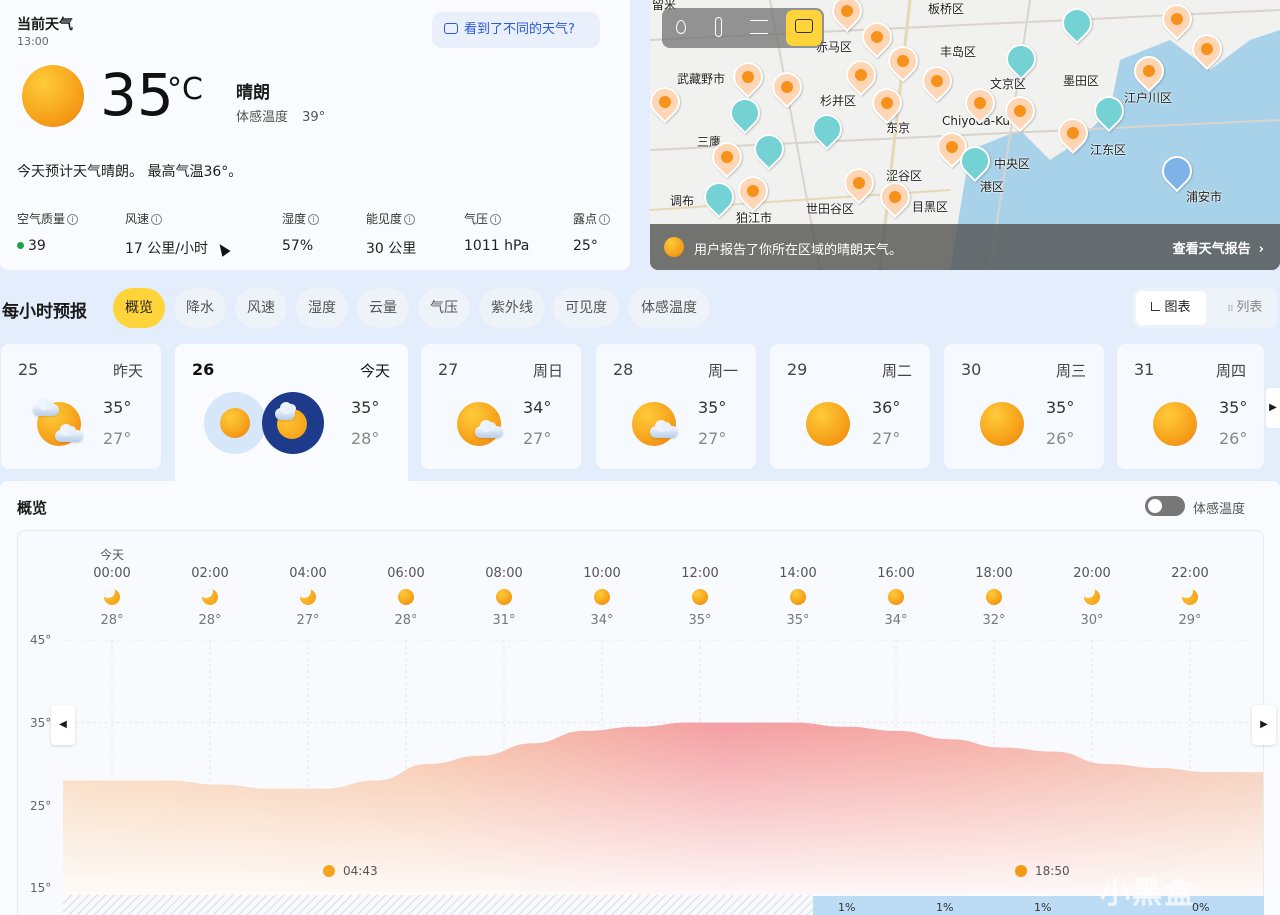 Image resolution: width=1280 pixels, height=915 pixels. What do you see at coordinates (391, 249) in the screenshot?
I see `metric-value: 30 公里` at bounding box center [391, 249].